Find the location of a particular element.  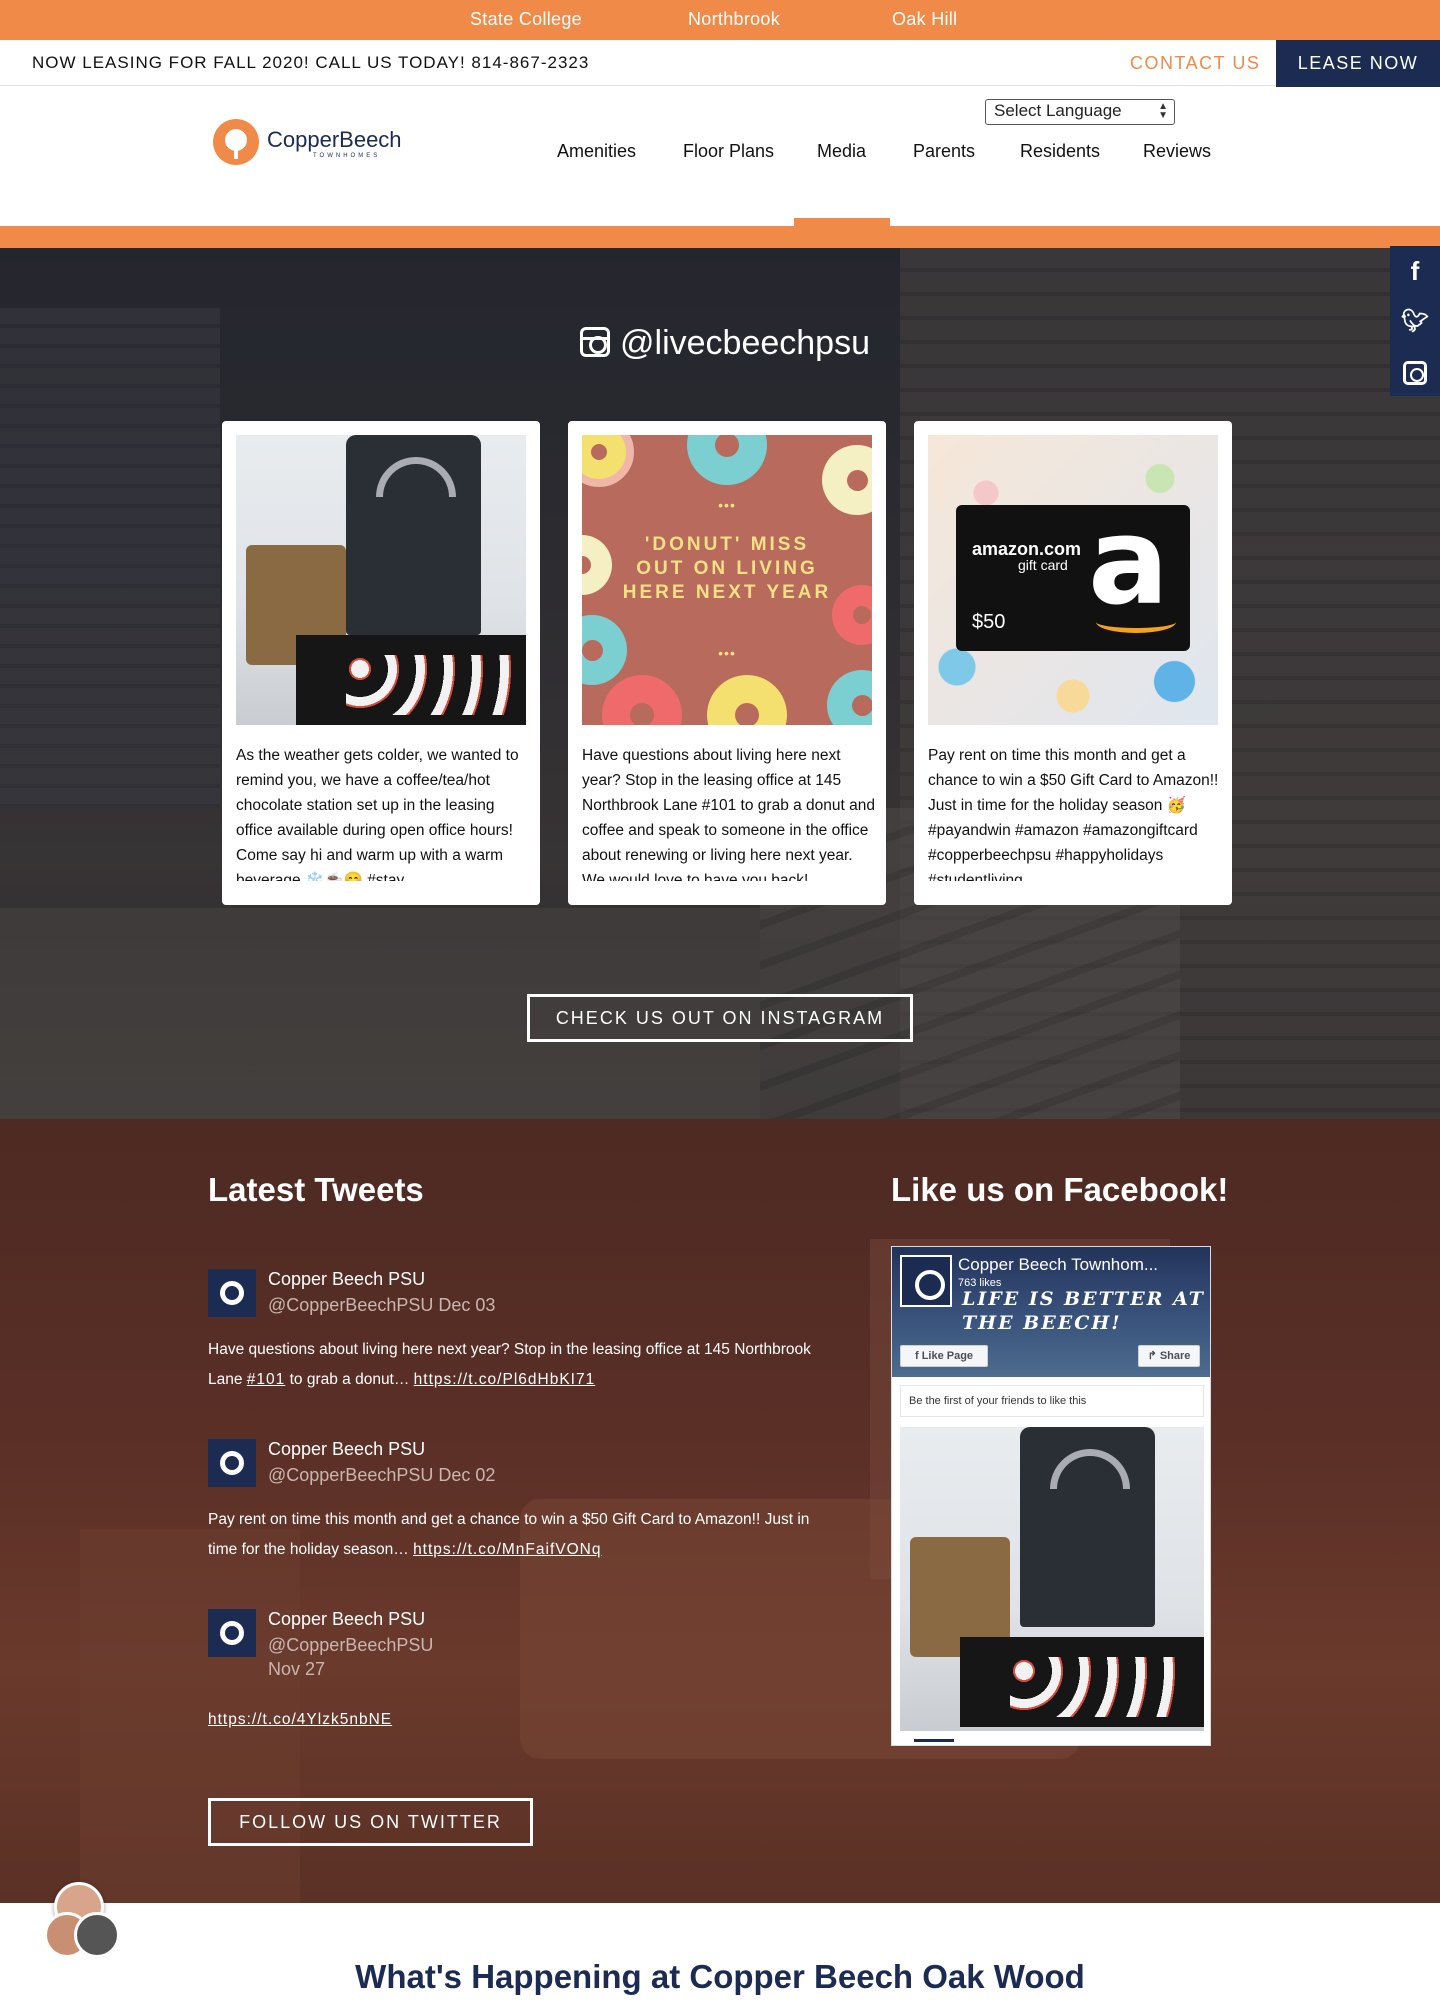

language-select: Select Language ▲ ▼ is located at coordinates (1080, 112).